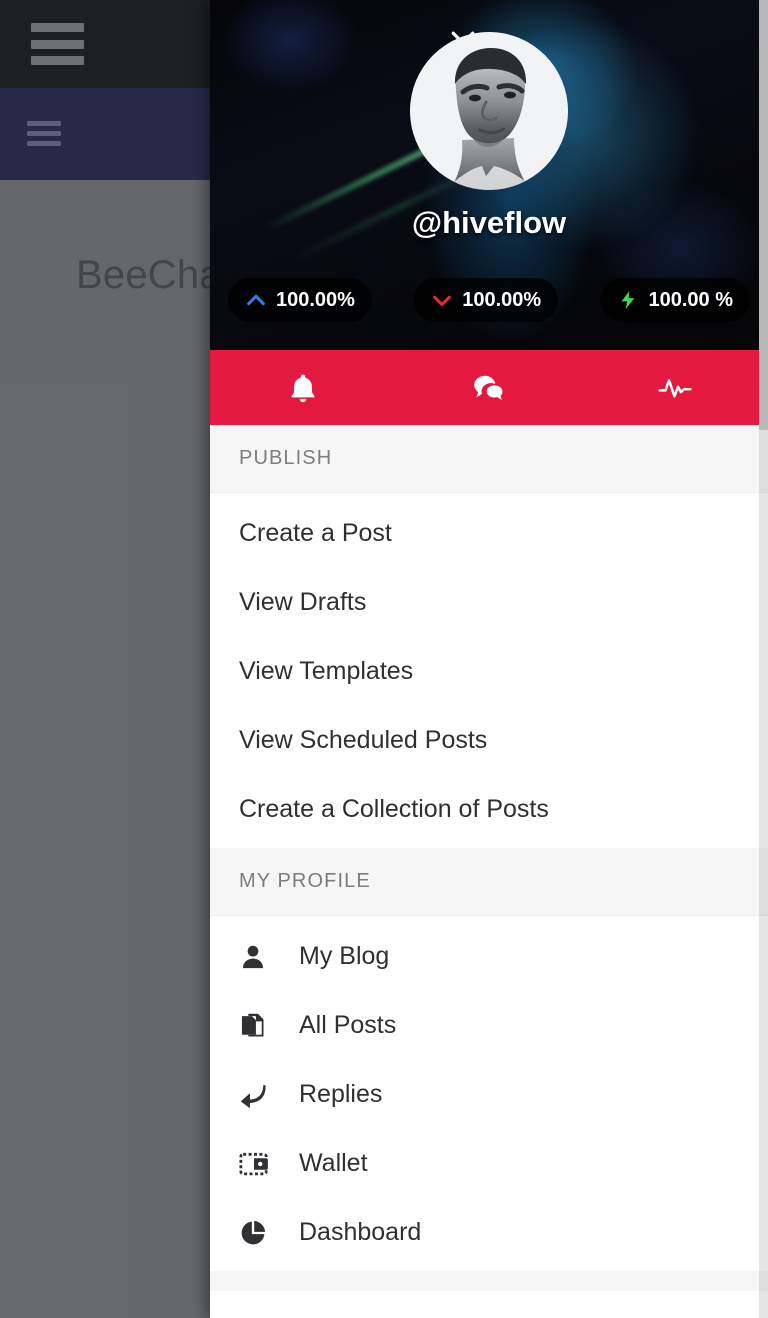 This screenshot has height=1318, width=768. Describe the element at coordinates (258, 1233) in the screenshot. I see `pie-chart-icon` at that location.